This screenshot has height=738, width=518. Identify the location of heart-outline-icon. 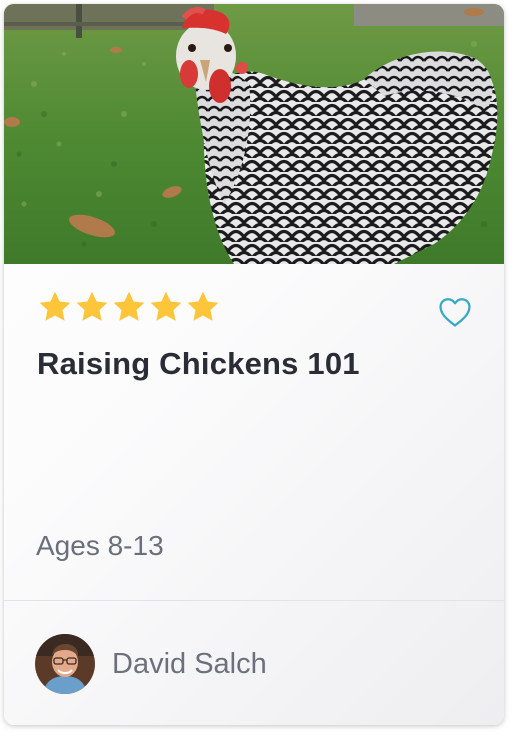
(455, 312).